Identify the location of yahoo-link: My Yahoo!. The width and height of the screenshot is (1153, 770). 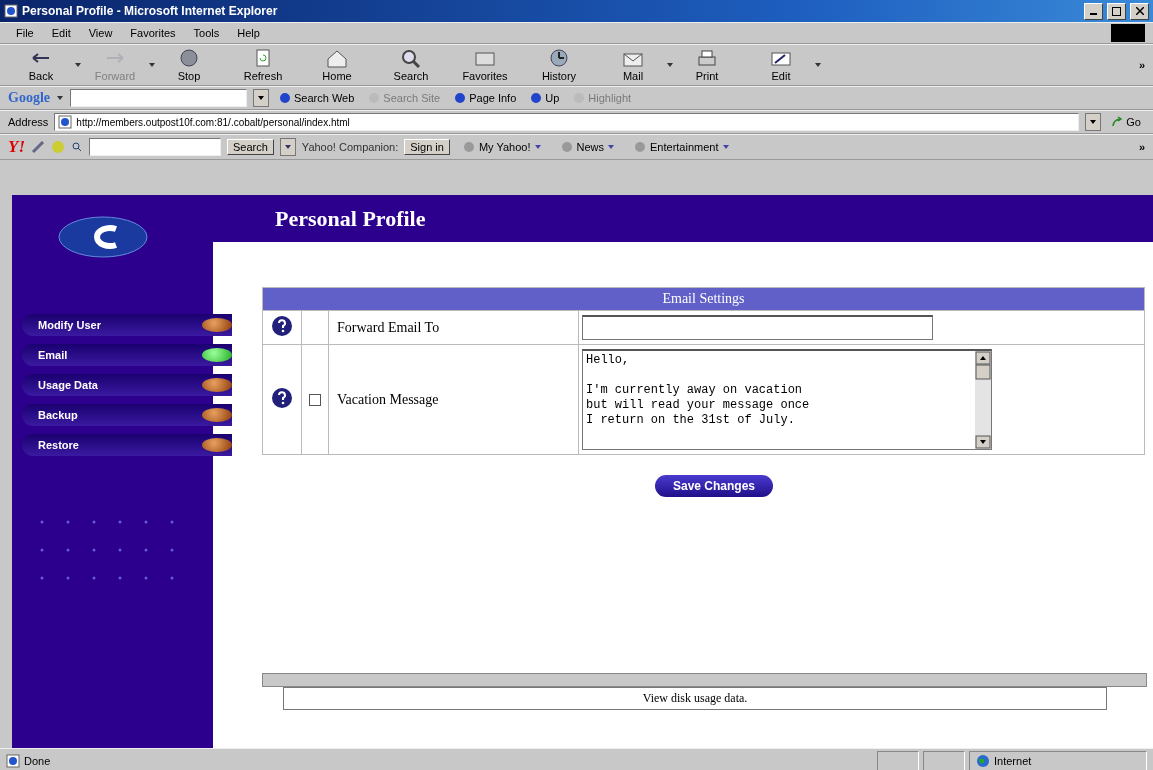
(501, 147).